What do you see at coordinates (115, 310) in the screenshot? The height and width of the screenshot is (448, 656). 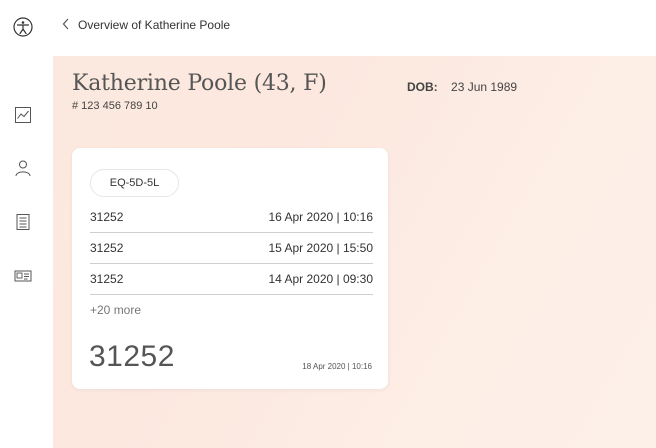 I see `more-results-link: +20 more` at bounding box center [115, 310].